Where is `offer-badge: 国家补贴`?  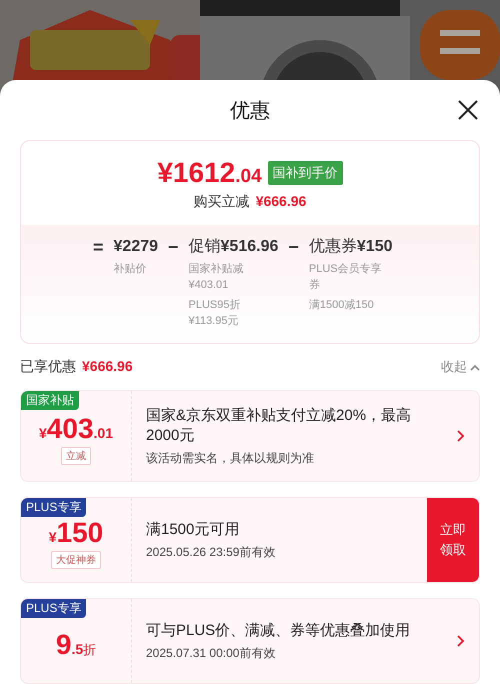 offer-badge: 国家补贴 is located at coordinates (50, 400).